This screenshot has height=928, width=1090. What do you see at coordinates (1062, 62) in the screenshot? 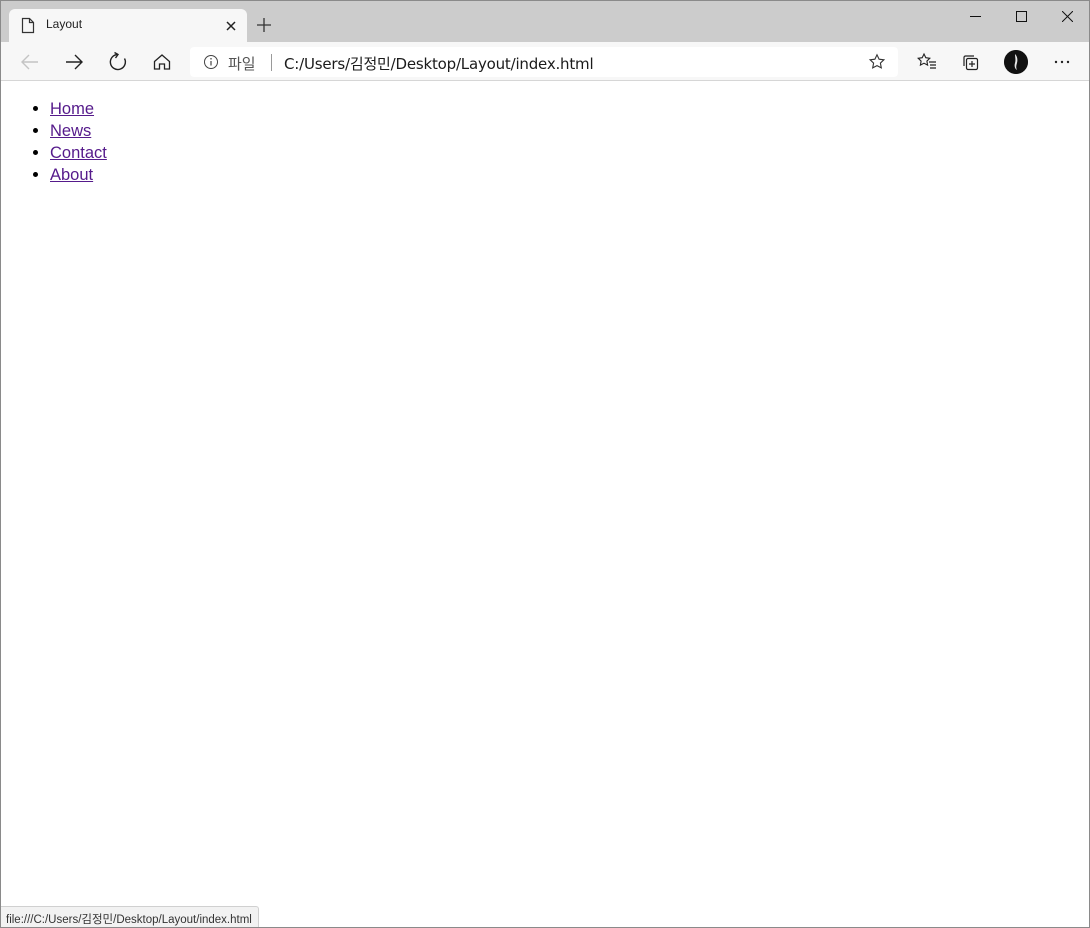
I see `more-options-icon` at bounding box center [1062, 62].